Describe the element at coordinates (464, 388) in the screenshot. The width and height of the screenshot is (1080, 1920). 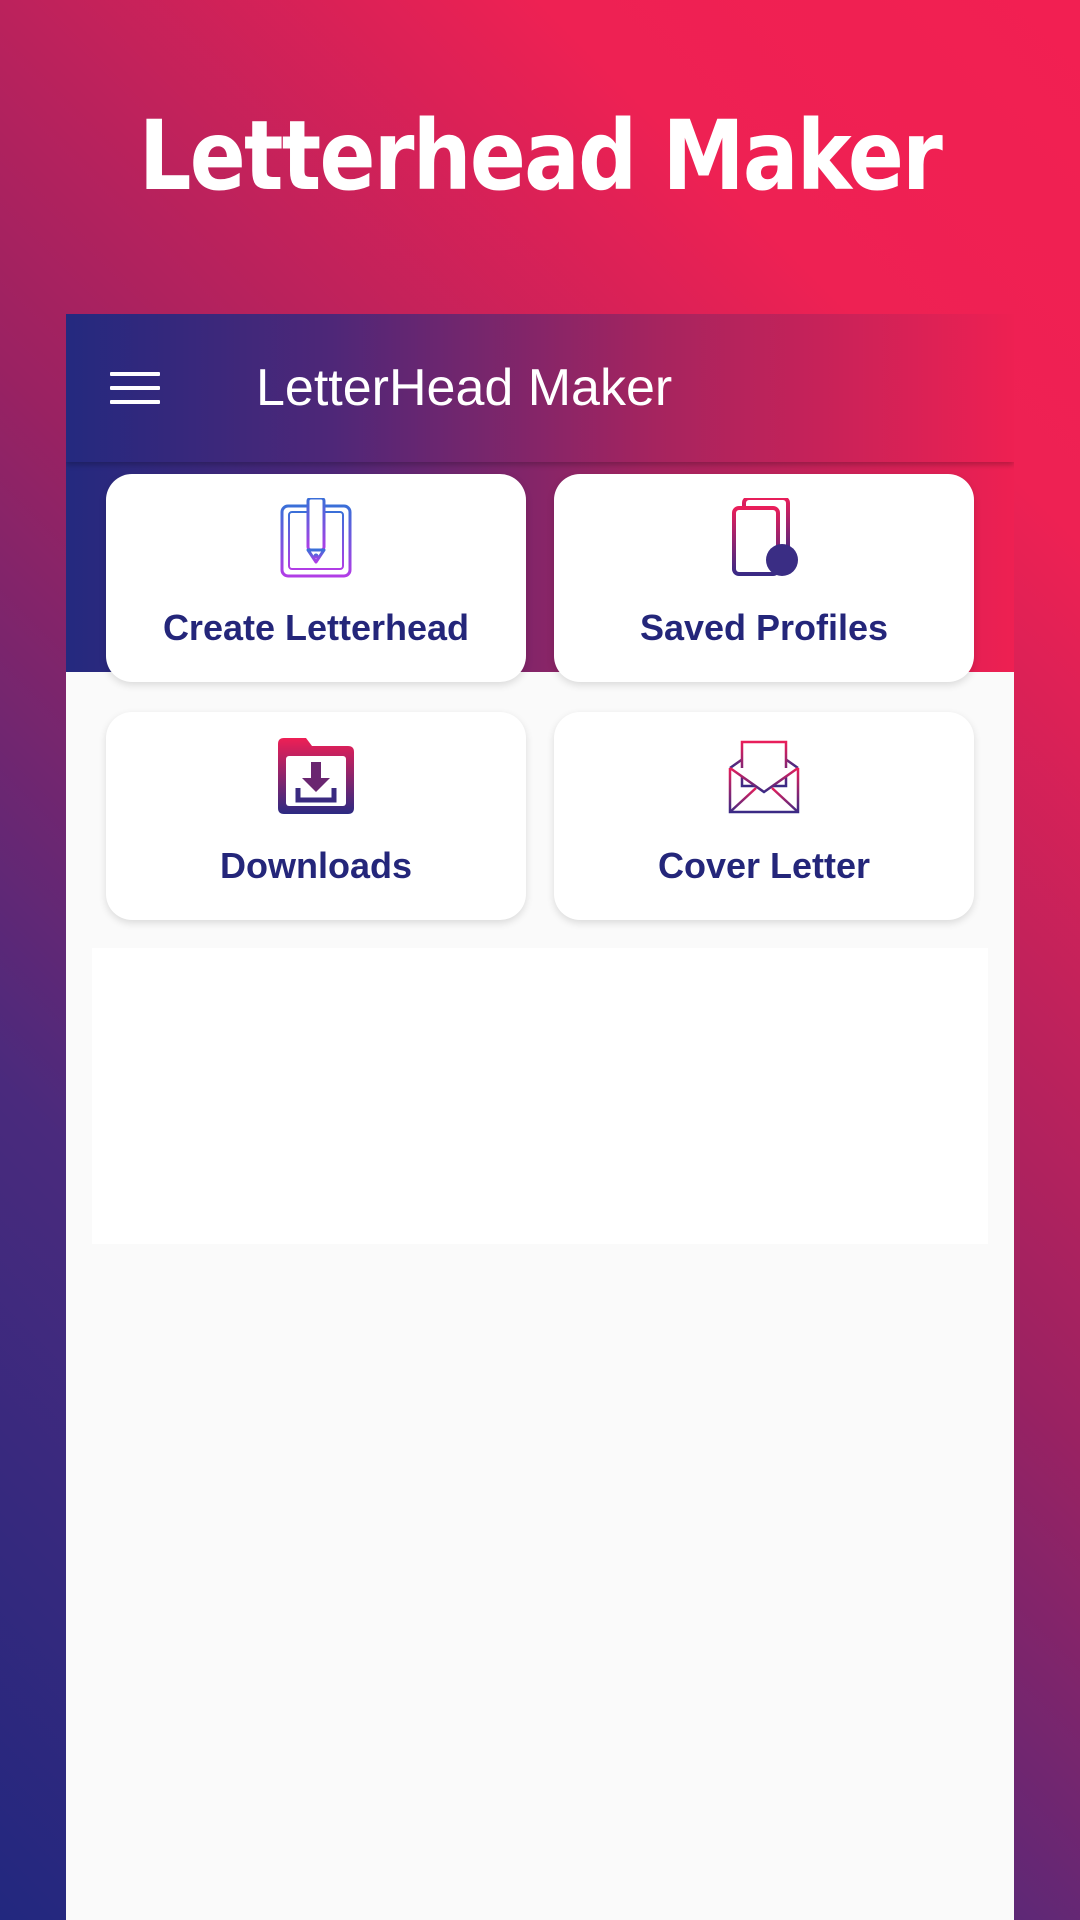
I see `toolbar-title: LetterHead Maker` at that location.